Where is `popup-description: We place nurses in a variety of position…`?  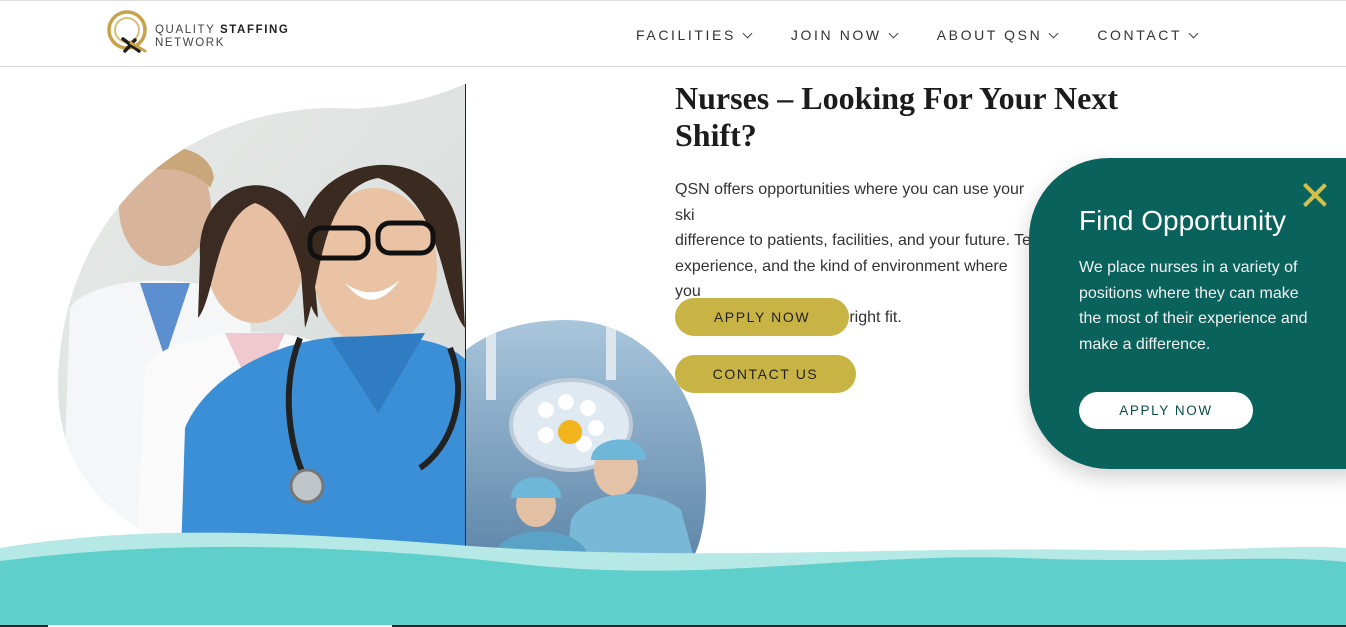 popup-description: We place nurses in a variety of position… is located at coordinates (1193, 306).